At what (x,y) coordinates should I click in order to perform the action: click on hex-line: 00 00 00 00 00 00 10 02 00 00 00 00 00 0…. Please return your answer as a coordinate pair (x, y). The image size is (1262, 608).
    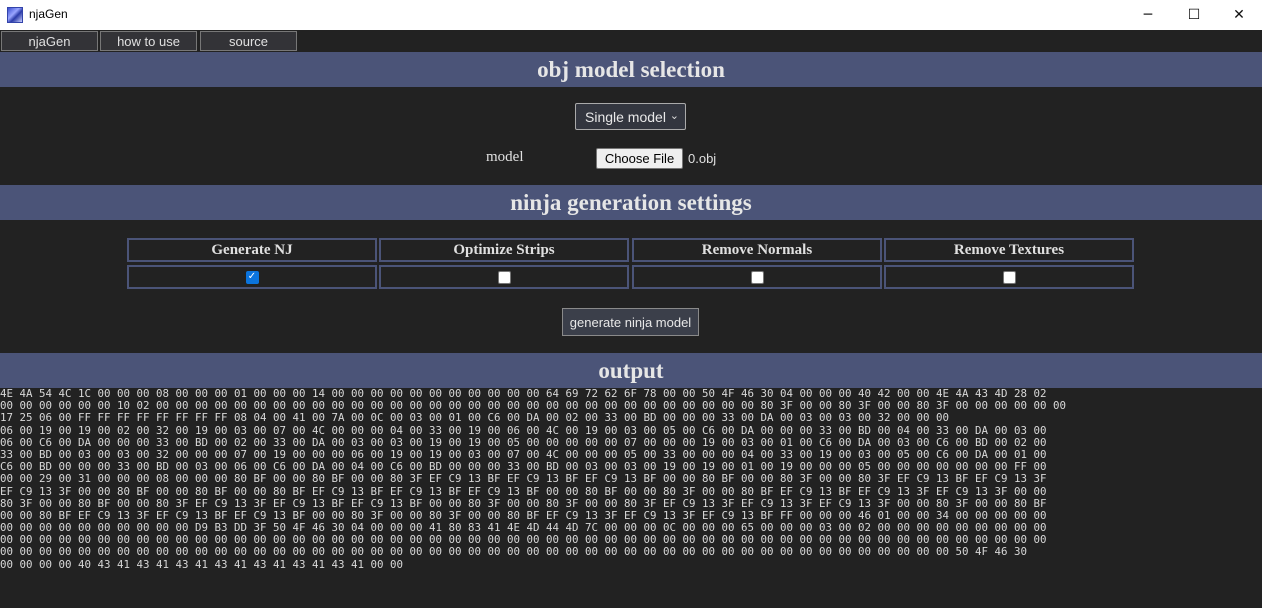
    Looking at the image, I should click on (533, 406).